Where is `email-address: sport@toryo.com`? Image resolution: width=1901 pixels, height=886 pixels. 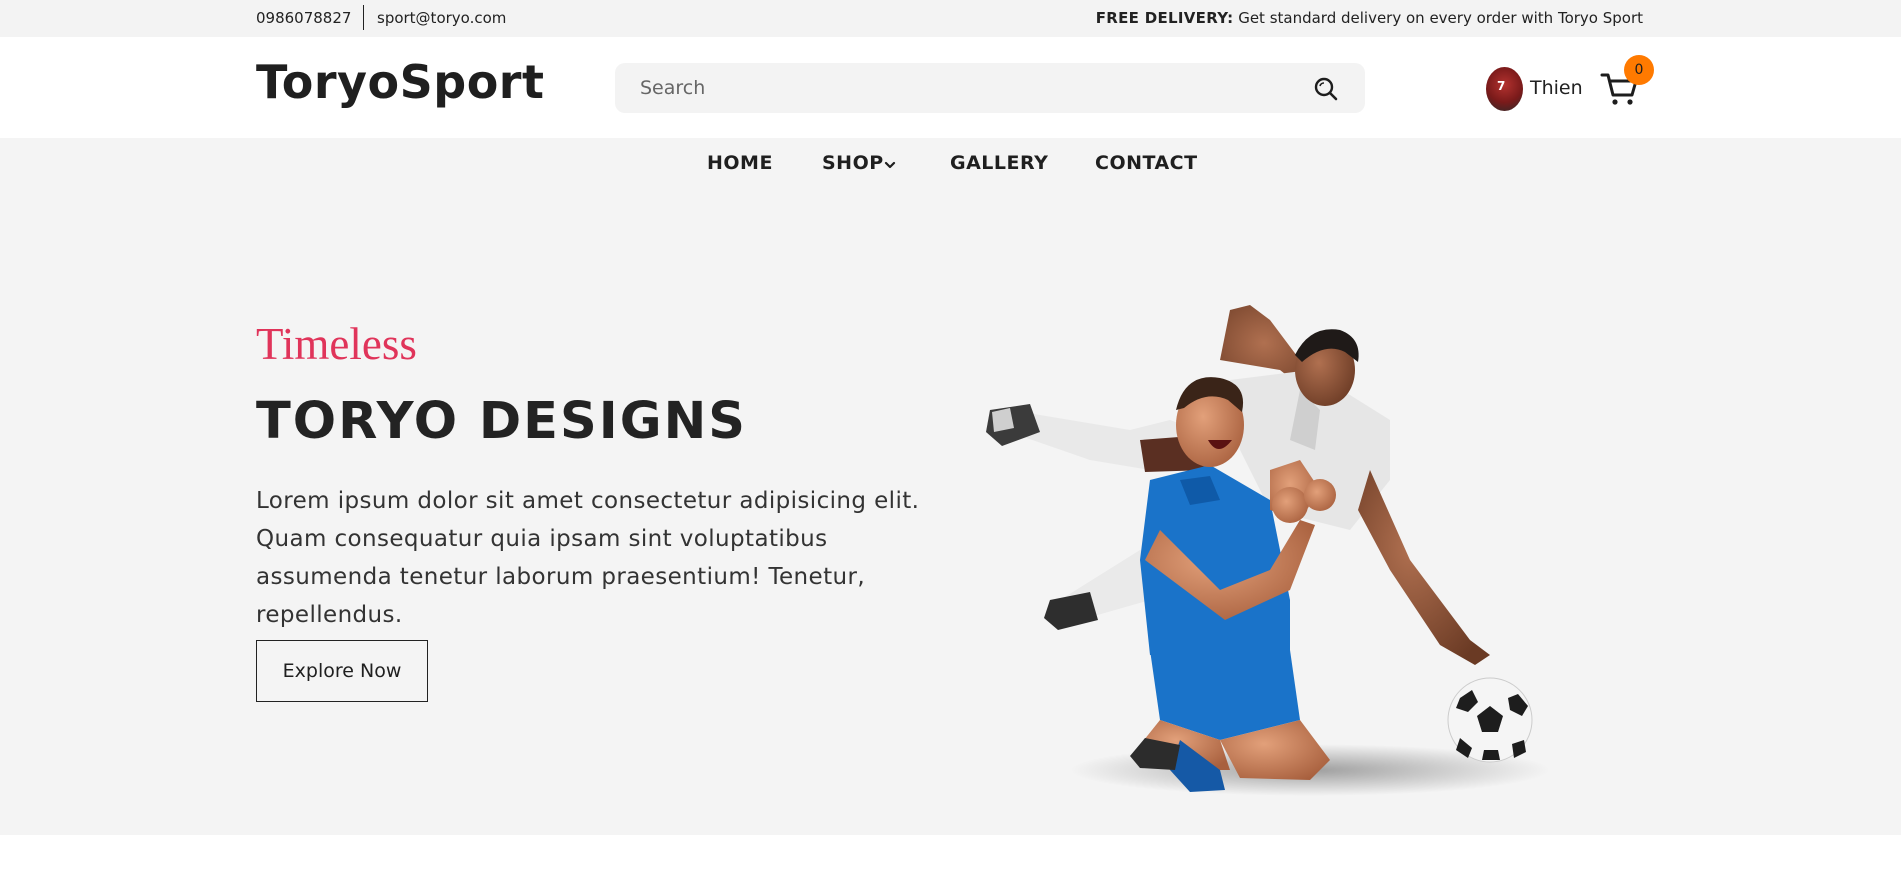
email-address: sport@toryo.com is located at coordinates (441, 18).